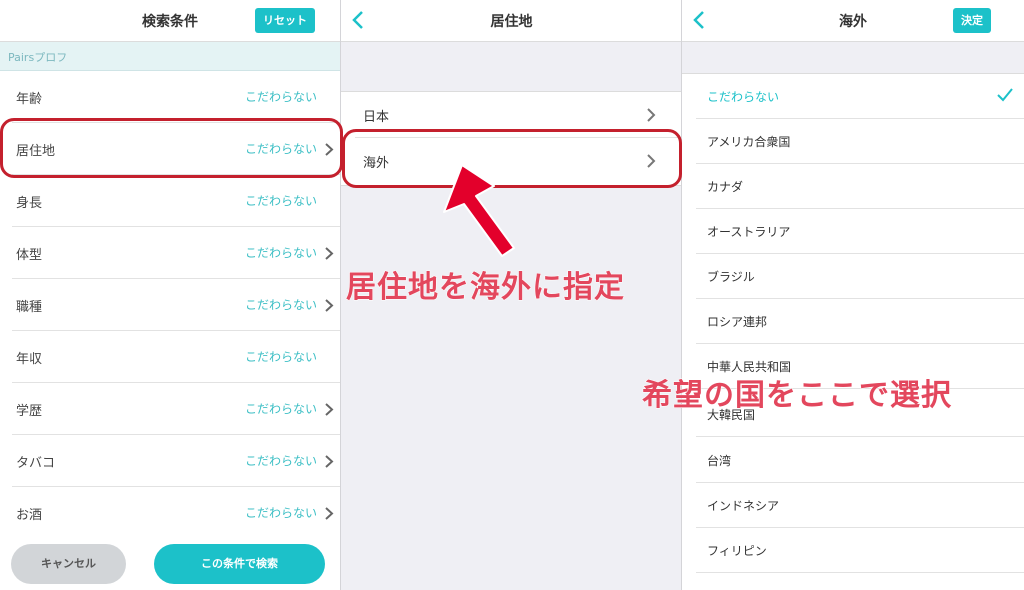 This screenshot has height=590, width=1024. What do you see at coordinates (853, 141) in the screenshot?
I see `country-item: アメリカ合衆国` at bounding box center [853, 141].